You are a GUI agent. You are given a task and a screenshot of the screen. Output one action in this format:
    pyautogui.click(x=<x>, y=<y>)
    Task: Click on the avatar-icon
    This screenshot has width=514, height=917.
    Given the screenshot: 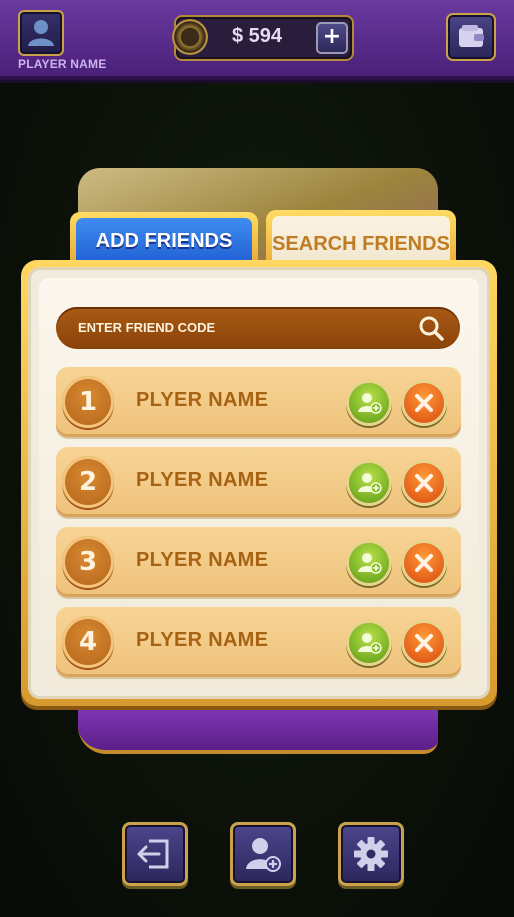 What is the action you would take?
    pyautogui.click(x=41, y=33)
    